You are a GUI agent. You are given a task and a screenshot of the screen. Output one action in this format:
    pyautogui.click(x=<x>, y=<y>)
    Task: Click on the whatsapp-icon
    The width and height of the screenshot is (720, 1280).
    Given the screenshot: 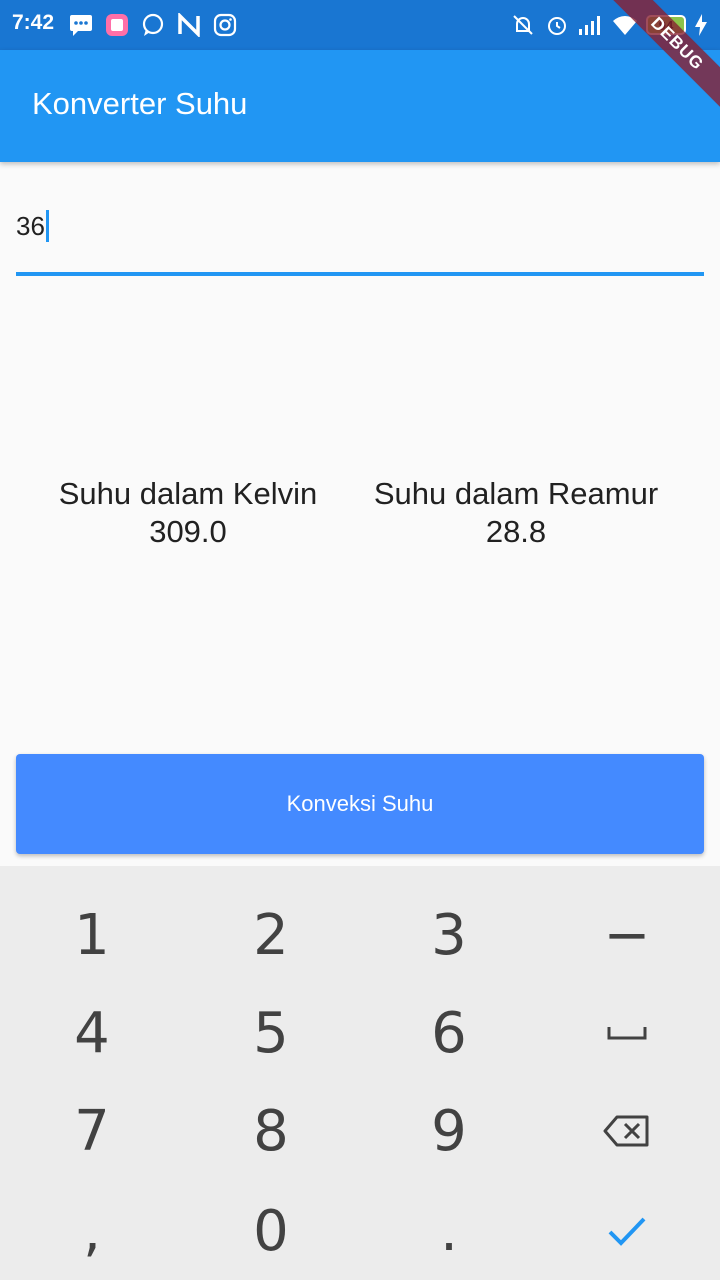 What is the action you would take?
    pyautogui.click(x=153, y=25)
    